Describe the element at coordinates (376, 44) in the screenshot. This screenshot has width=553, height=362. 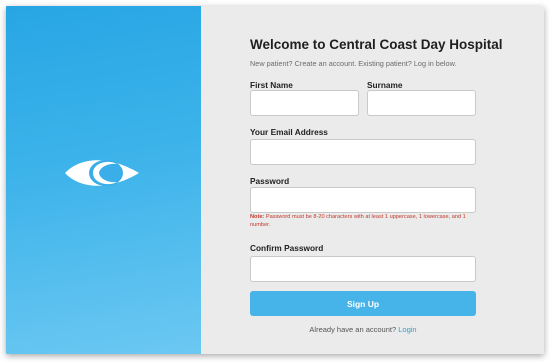
I see `page-title: Welcome to Central Coast Day Hospital` at that location.